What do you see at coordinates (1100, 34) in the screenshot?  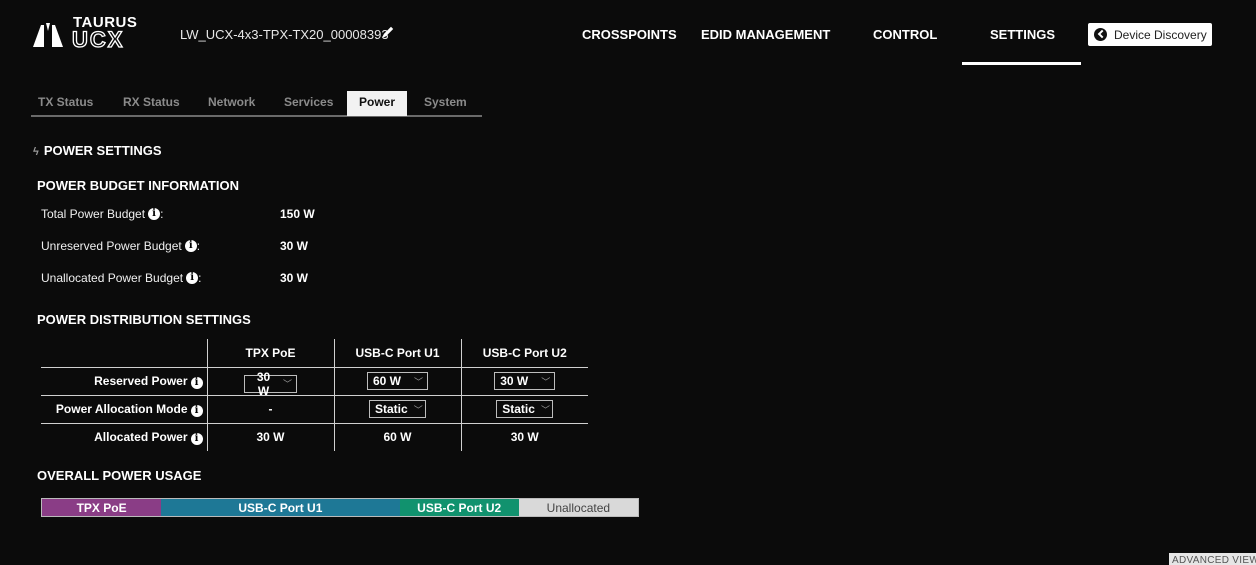 I see `back-circle-icon` at bounding box center [1100, 34].